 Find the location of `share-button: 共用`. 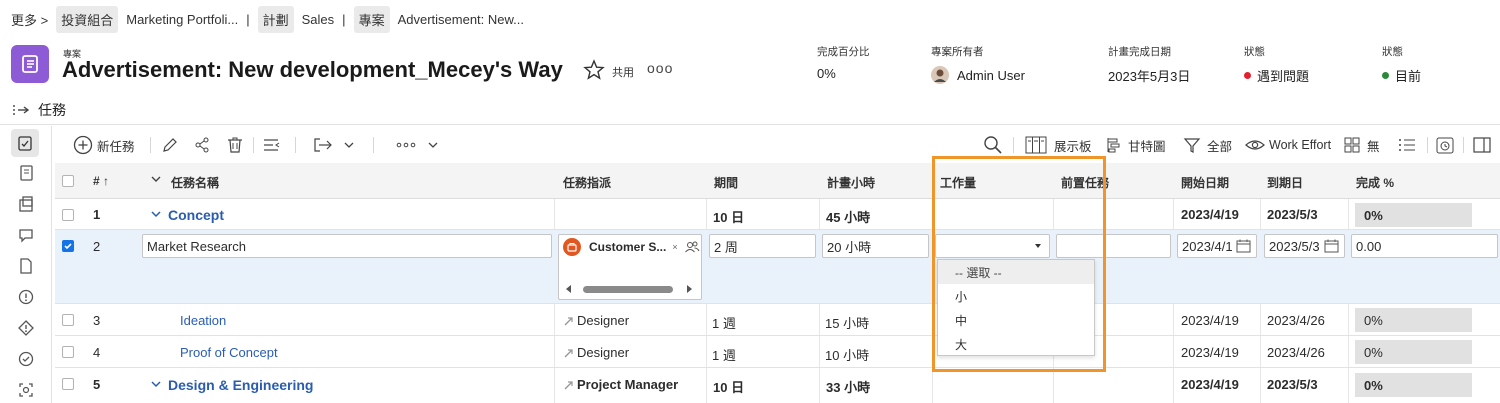

share-button: 共用 is located at coordinates (623, 72).